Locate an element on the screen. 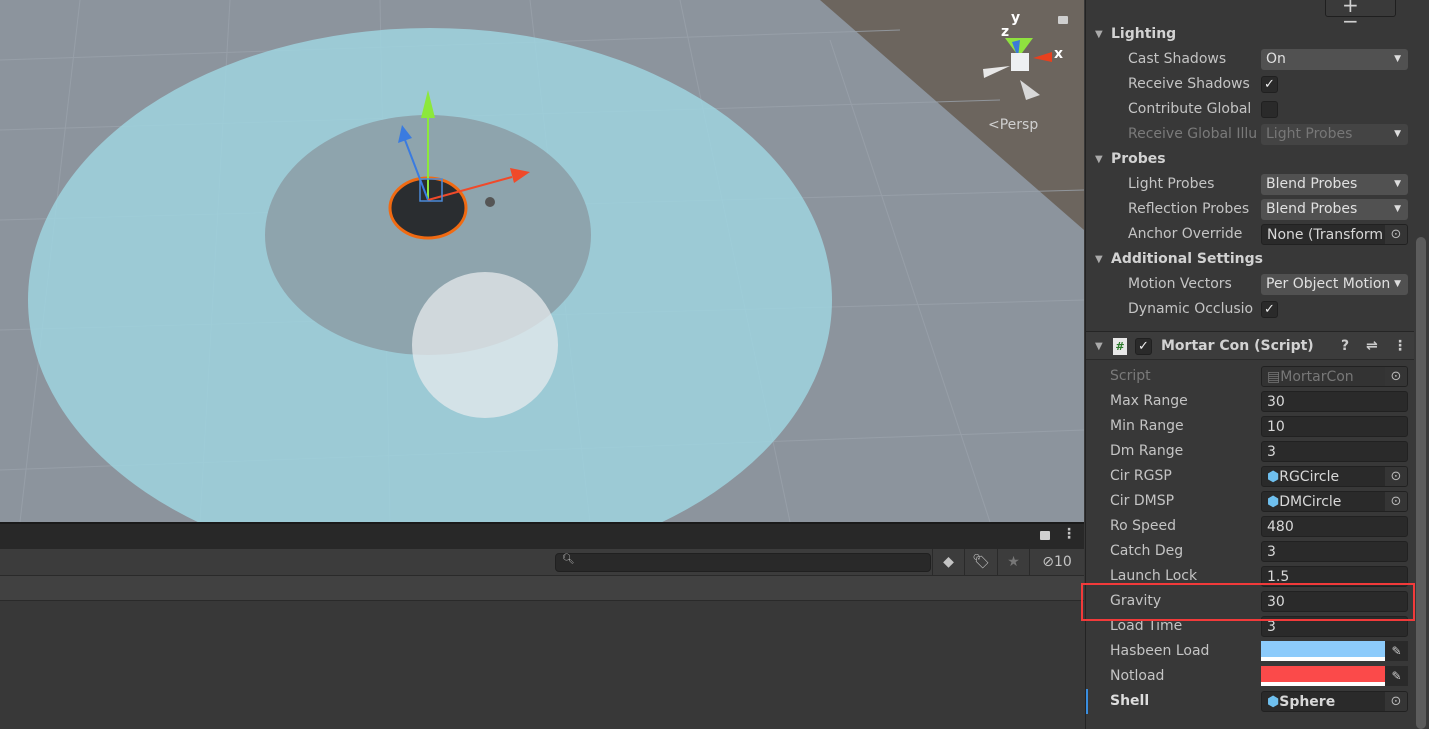  scrollbar is located at coordinates (1421, 483).